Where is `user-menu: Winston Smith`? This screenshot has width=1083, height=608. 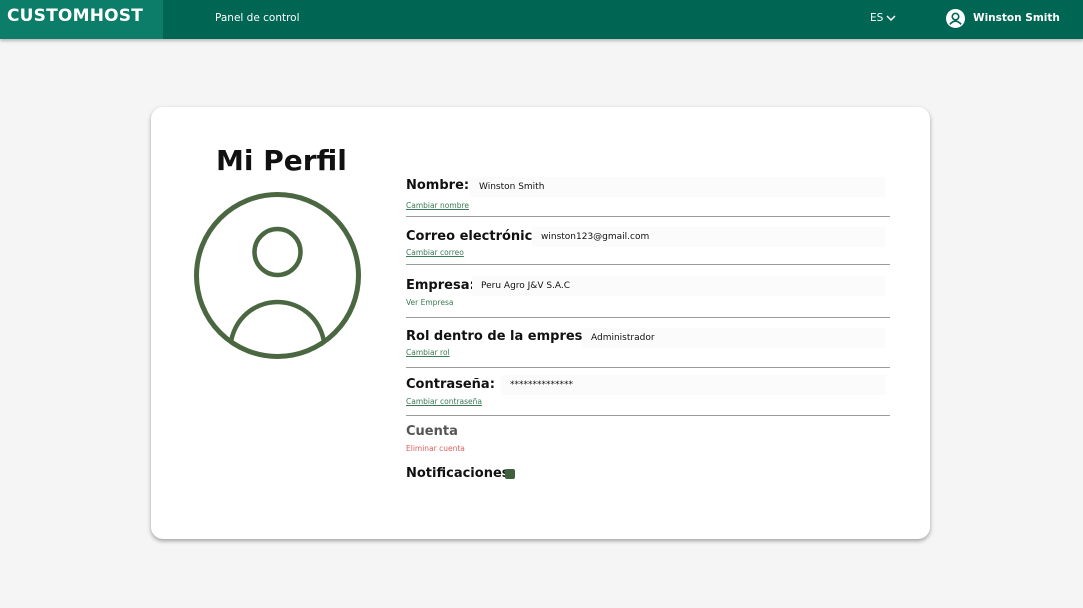
user-menu: Winston Smith is located at coordinates (1003, 18).